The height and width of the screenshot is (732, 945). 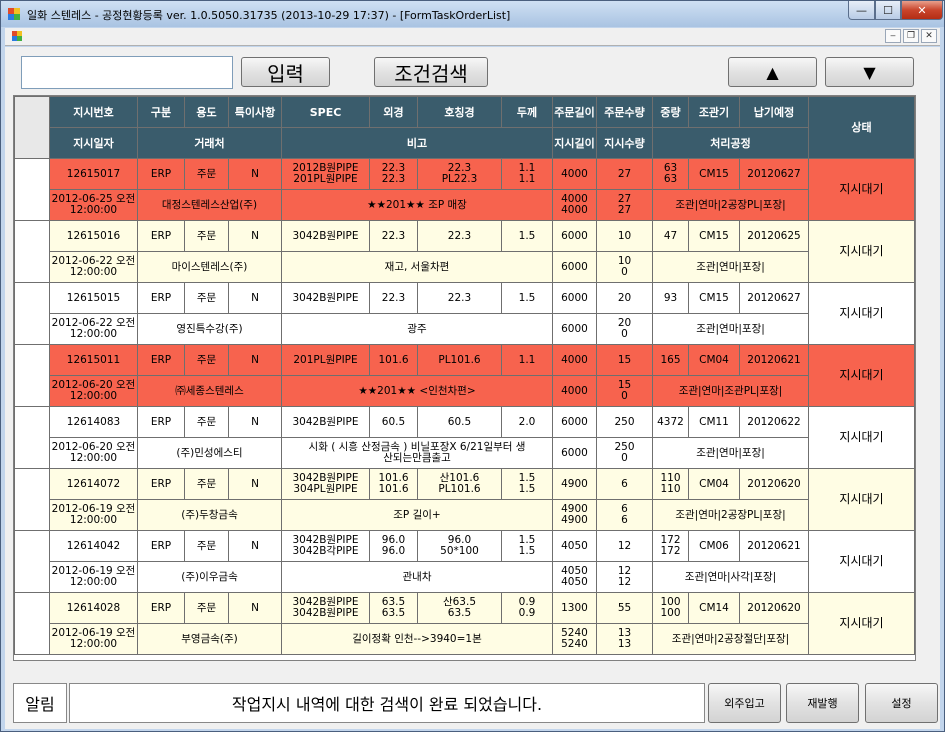 I want to click on thickness-cell: 0.9 0.9, so click(x=527, y=608).